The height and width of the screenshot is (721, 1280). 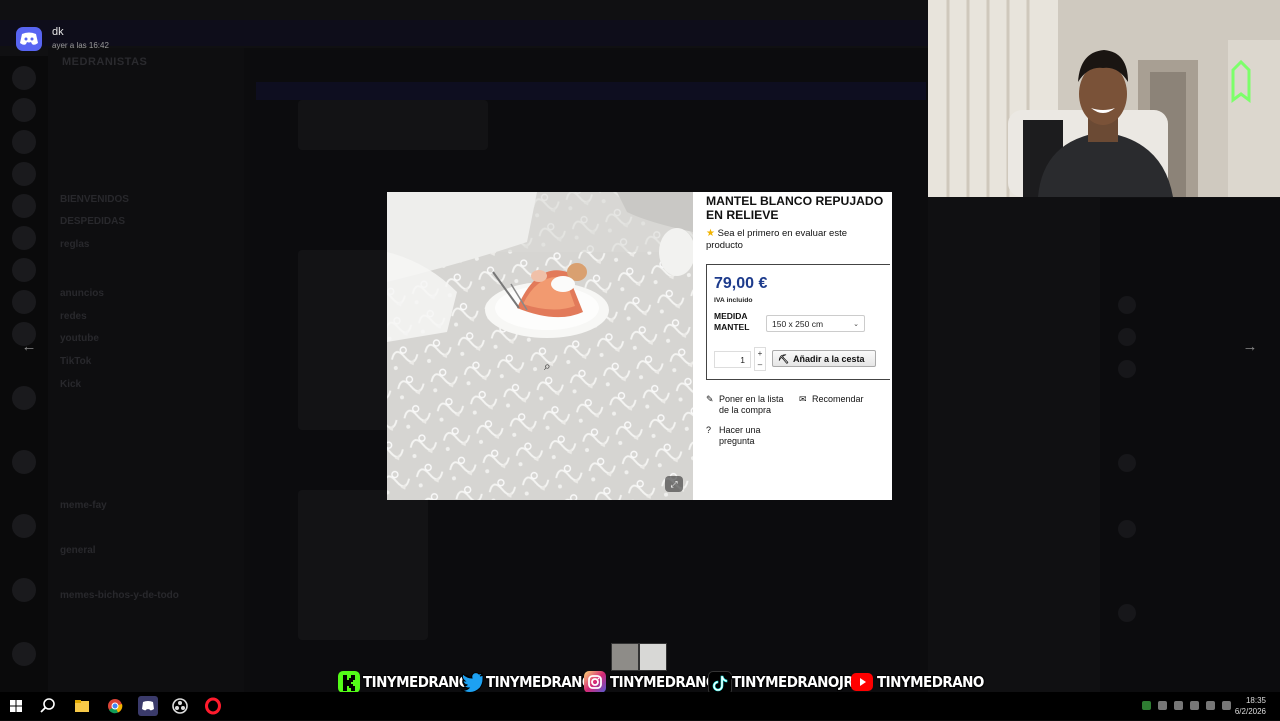 What do you see at coordinates (472, 682) in the screenshot?
I see `twitter-icon` at bounding box center [472, 682].